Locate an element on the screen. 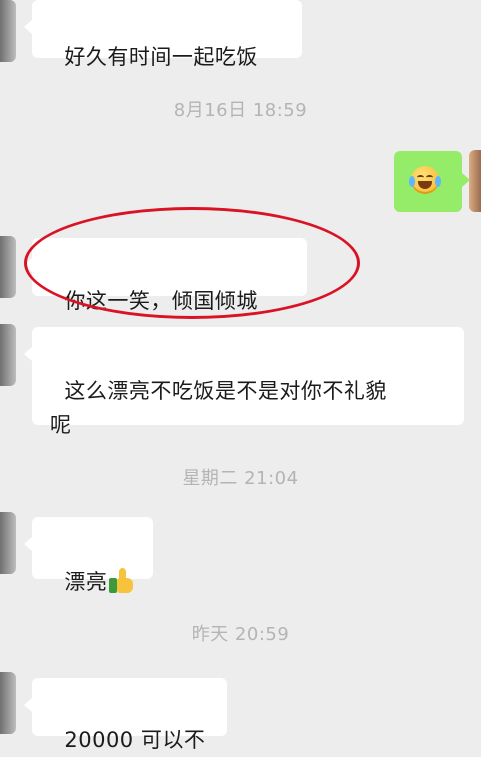 The height and width of the screenshot is (757, 481). self-avatar is located at coordinates (475, 181).